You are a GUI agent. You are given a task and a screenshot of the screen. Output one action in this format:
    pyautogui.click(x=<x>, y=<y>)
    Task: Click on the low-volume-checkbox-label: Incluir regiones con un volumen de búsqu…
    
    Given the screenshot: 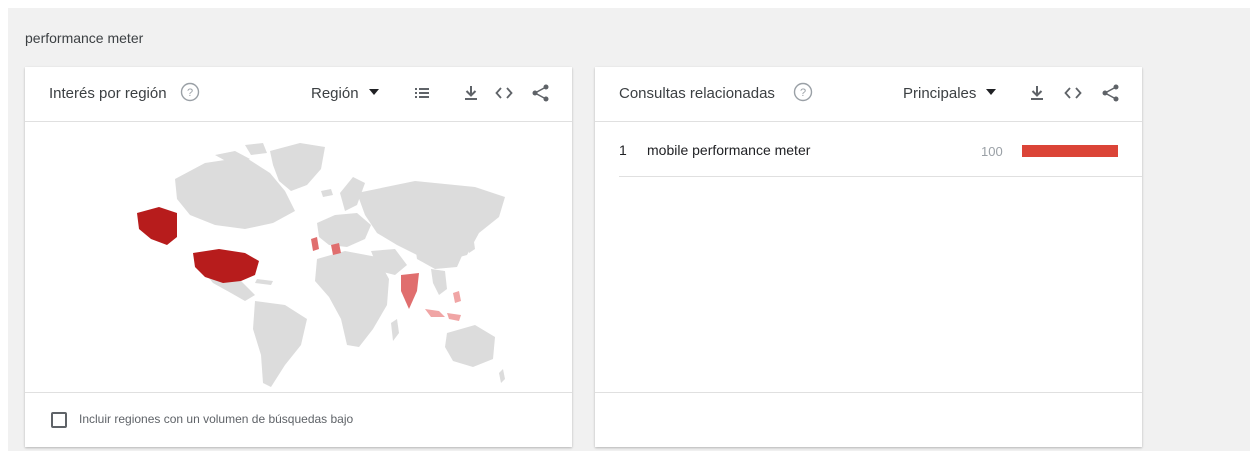 What is the action you would take?
    pyautogui.click(x=216, y=419)
    